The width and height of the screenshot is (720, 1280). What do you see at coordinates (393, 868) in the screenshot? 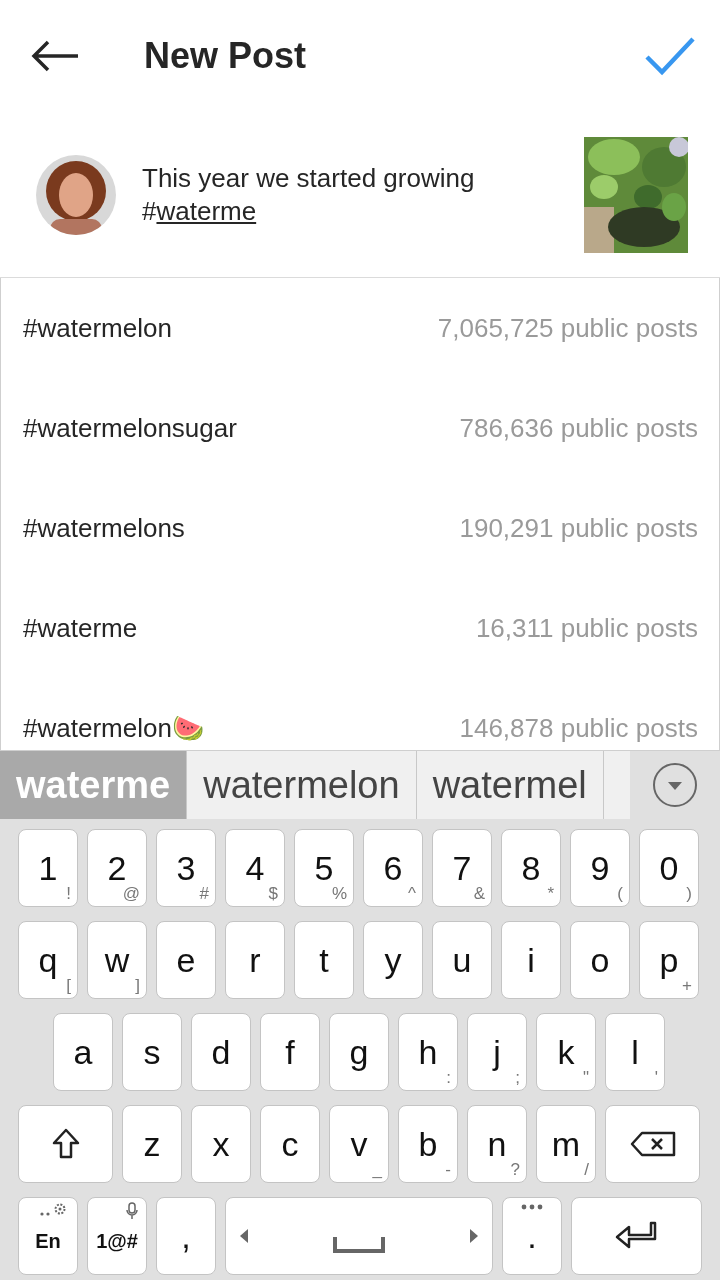
I see `key: 6 ^` at bounding box center [393, 868].